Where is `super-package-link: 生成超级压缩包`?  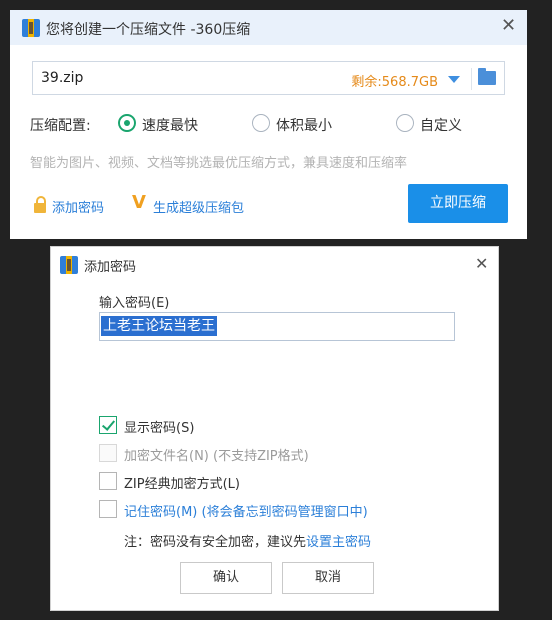
super-package-link: 生成超级压缩包 is located at coordinates (198, 206).